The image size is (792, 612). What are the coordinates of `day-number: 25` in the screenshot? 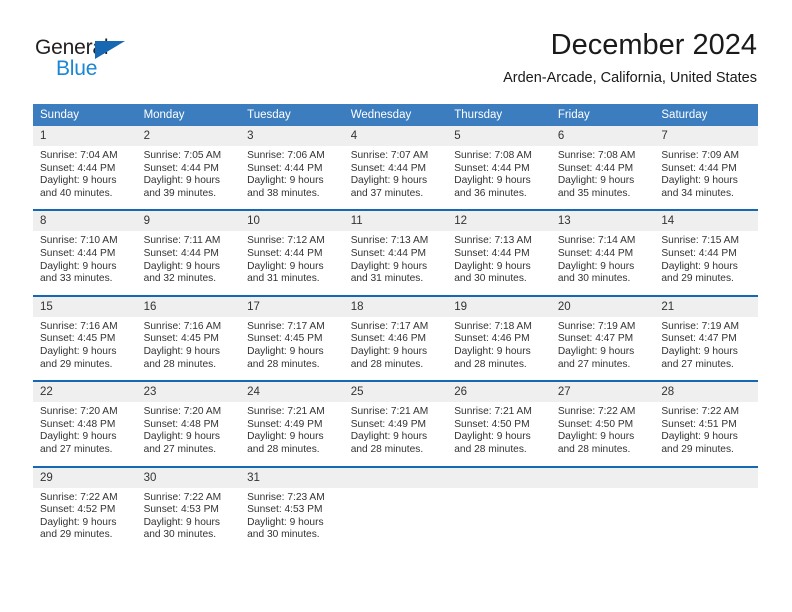 It's located at (395, 392).